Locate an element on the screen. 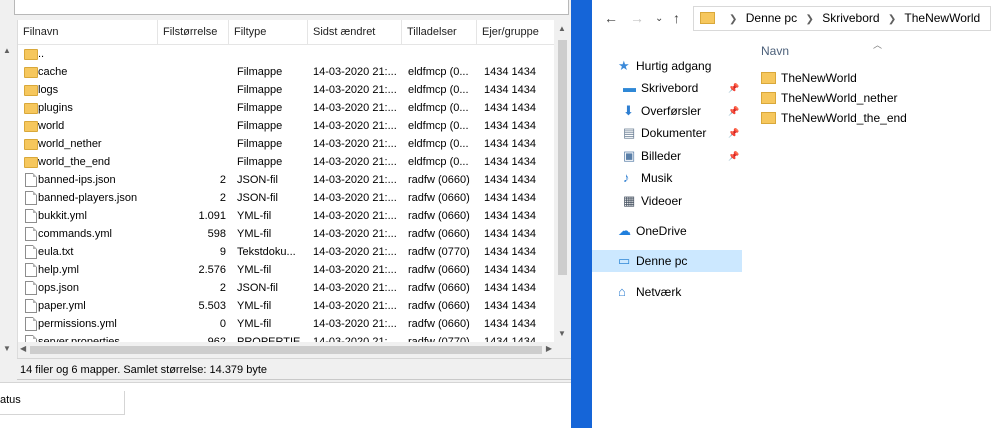  remote-path-input is located at coordinates (291, 7).